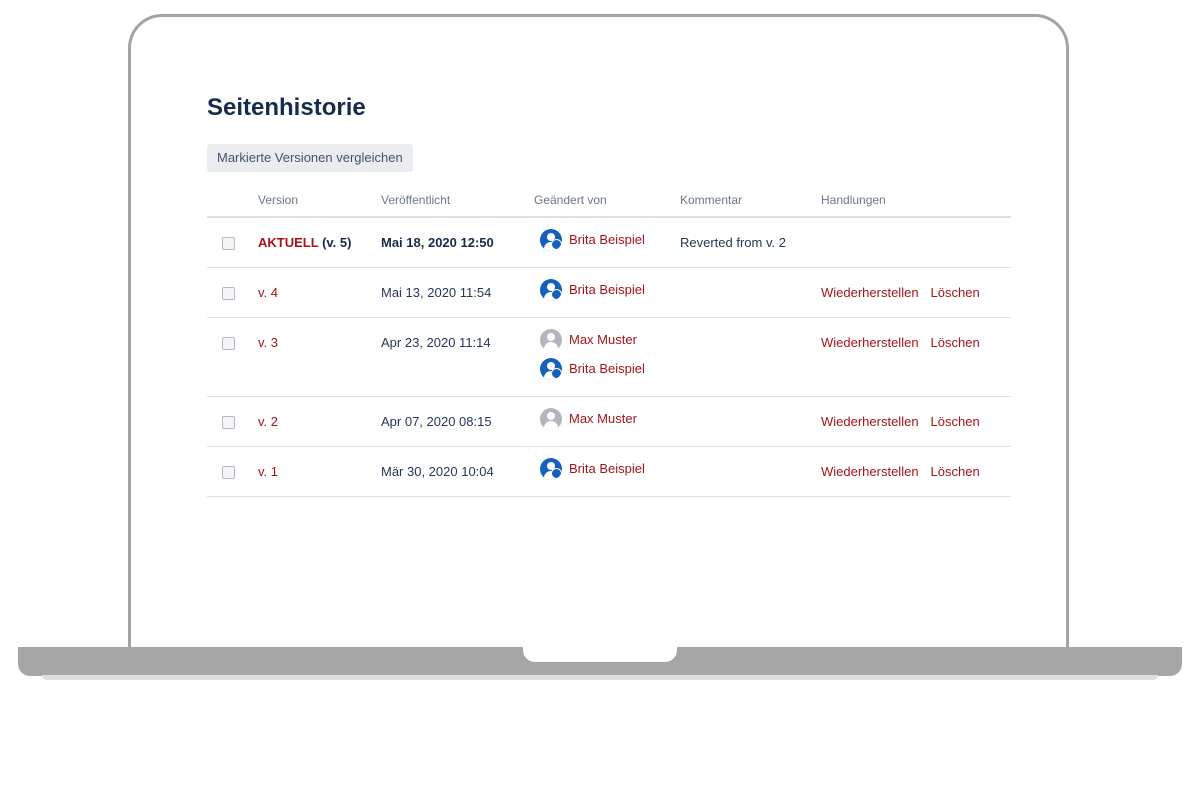 Image resolution: width=1200 pixels, height=790 pixels. Describe the element at coordinates (337, 242) in the screenshot. I see `version-suffix: (v. 5)` at that location.